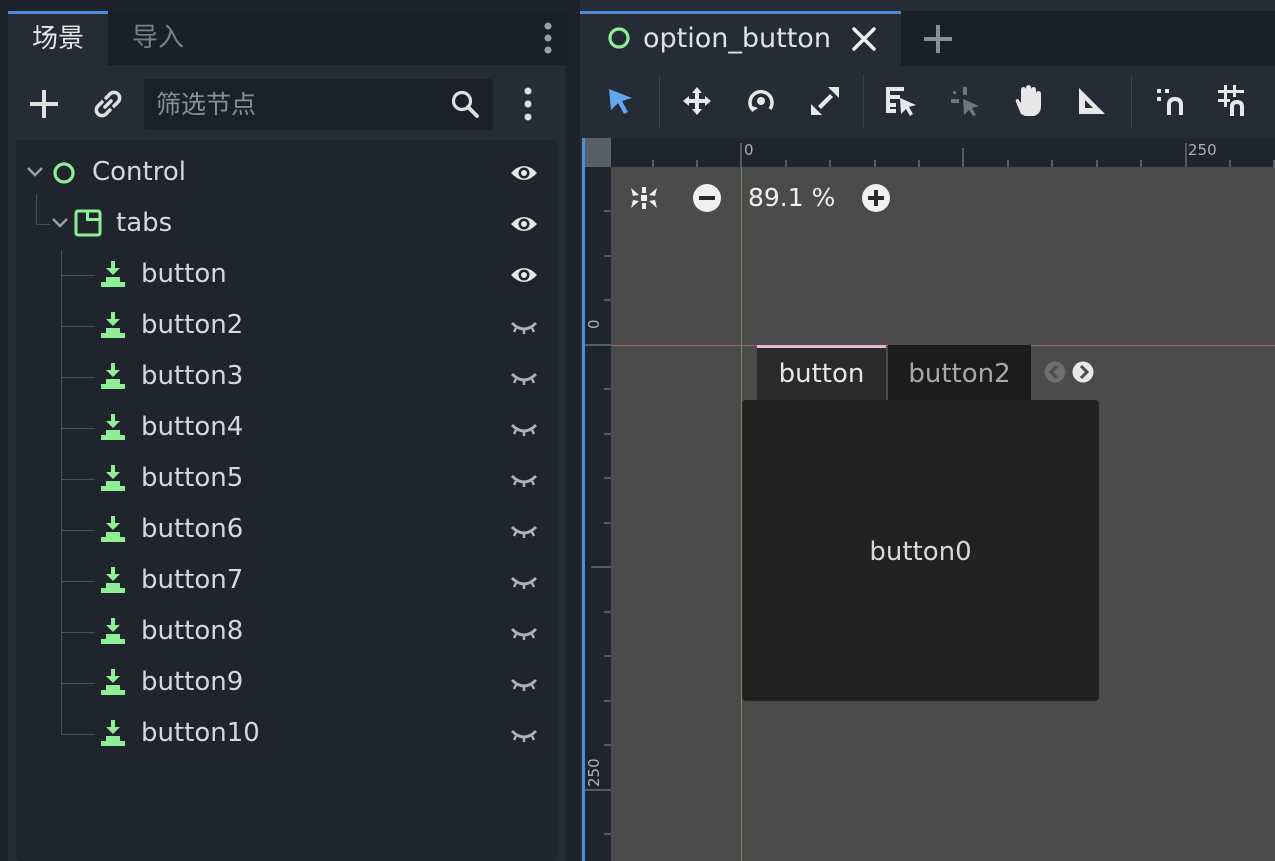 This screenshot has width=1275, height=861. I want to click on tree-item-button3: button3, so click(286, 376).